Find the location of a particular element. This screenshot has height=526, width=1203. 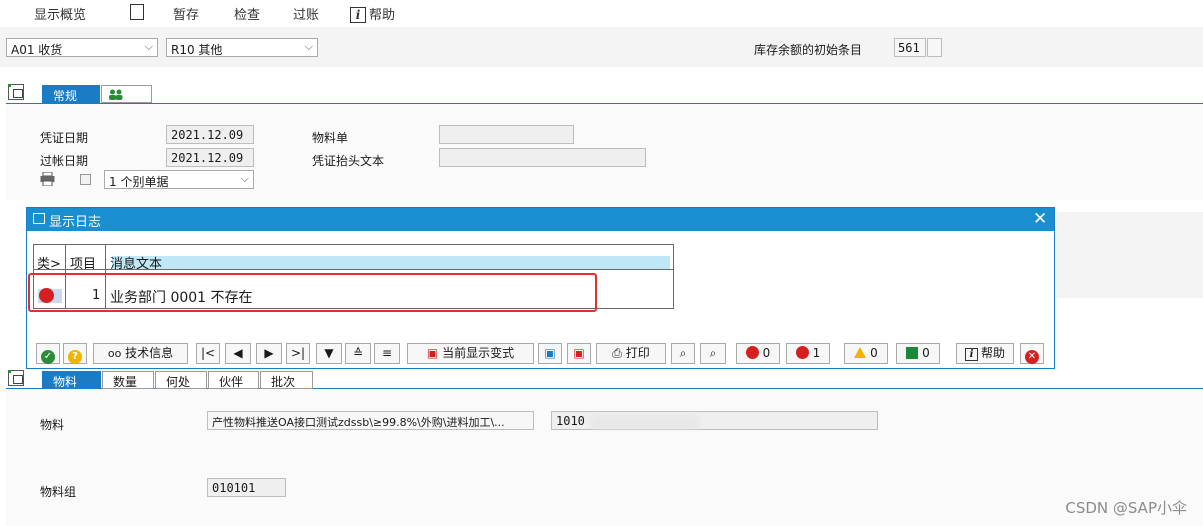

post-button: 过账 is located at coordinates (306, 13).